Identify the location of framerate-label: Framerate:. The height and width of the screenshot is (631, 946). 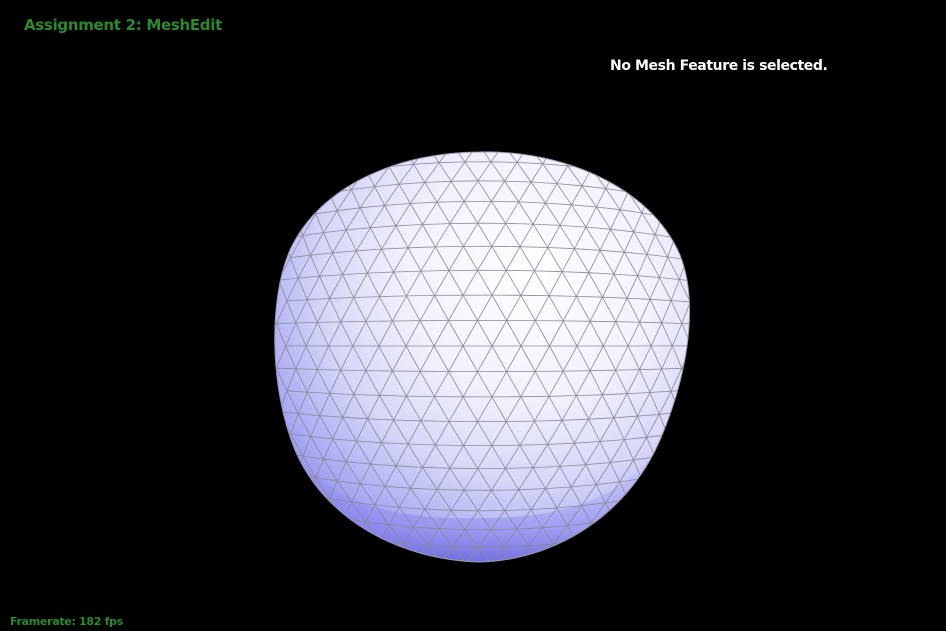
(43, 621).